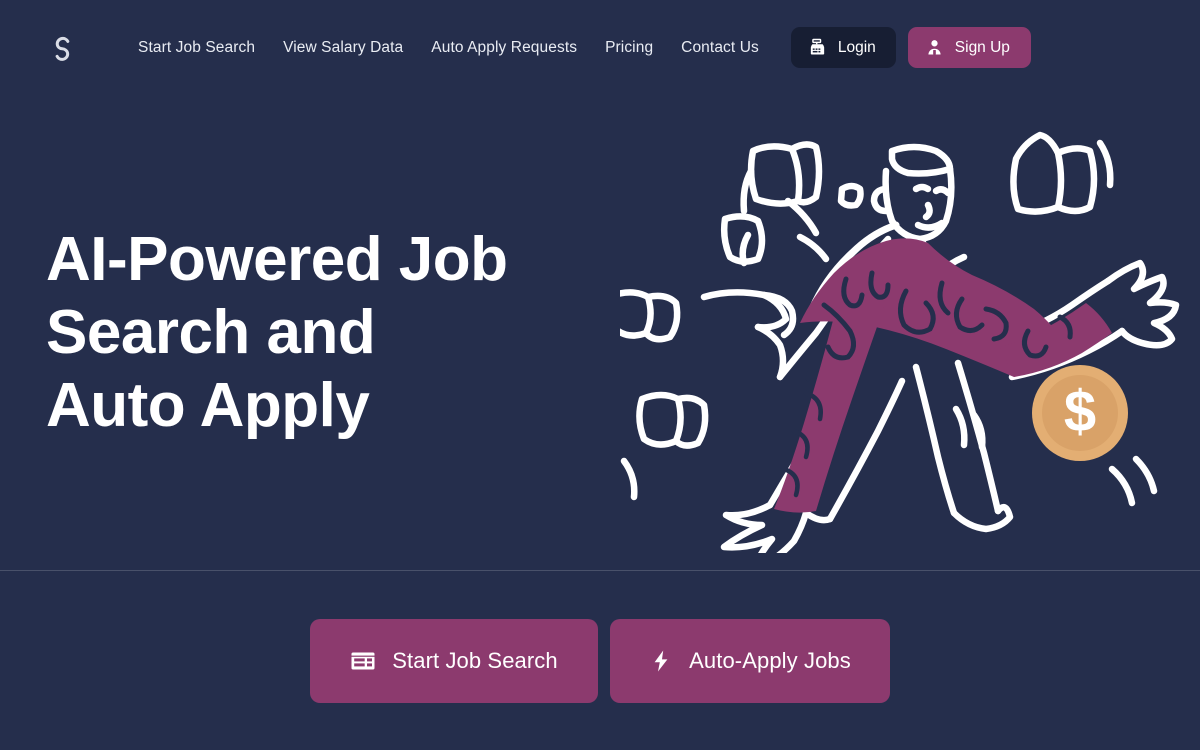  I want to click on login-button-label: Login, so click(856, 47).